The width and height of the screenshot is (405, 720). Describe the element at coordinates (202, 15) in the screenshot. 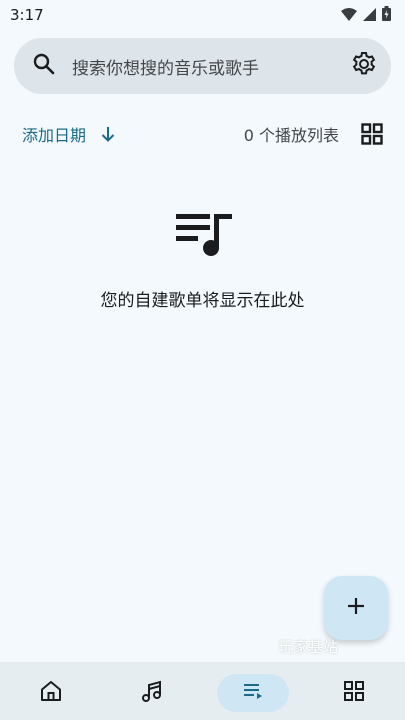

I see `status-bar: 3:17` at that location.